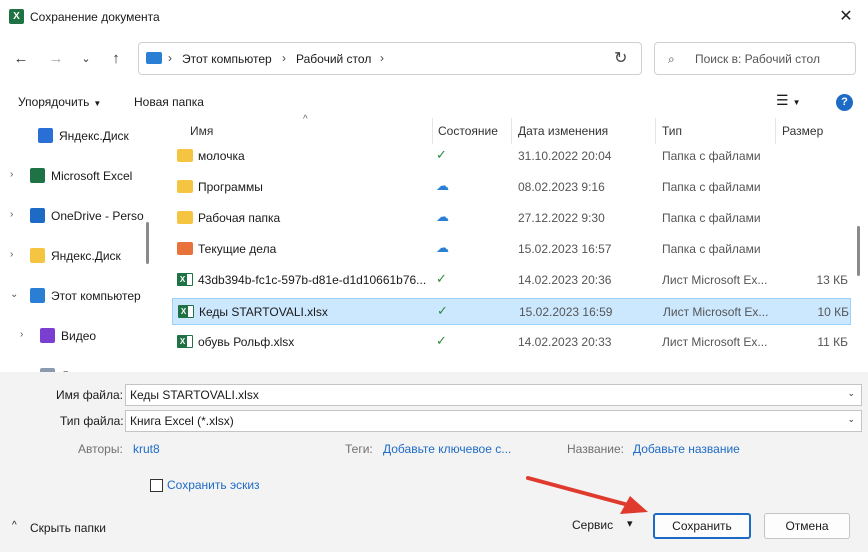  I want to click on breadcrumb-this-pc: Этот компьютер, so click(227, 59).